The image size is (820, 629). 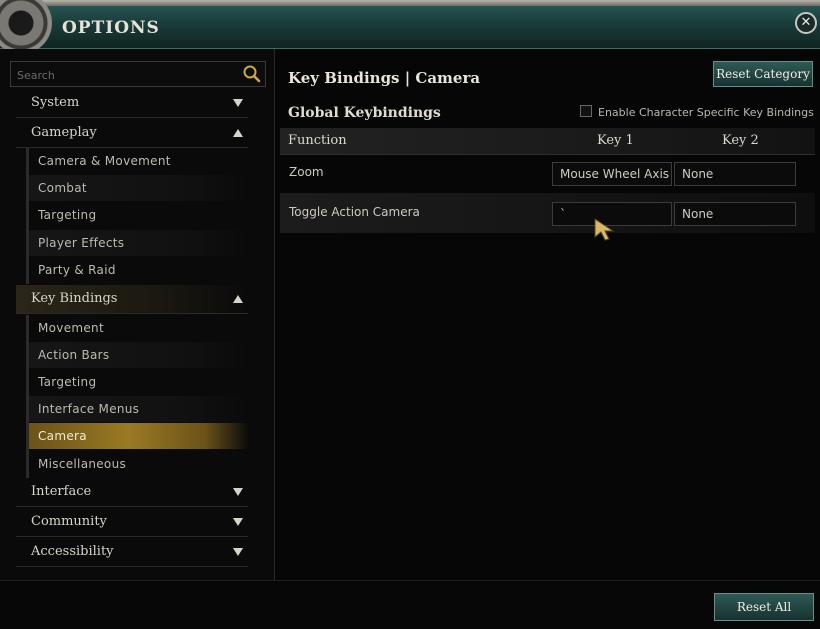 What do you see at coordinates (763, 74) in the screenshot?
I see `reset-category-button: Reset Category` at bounding box center [763, 74].